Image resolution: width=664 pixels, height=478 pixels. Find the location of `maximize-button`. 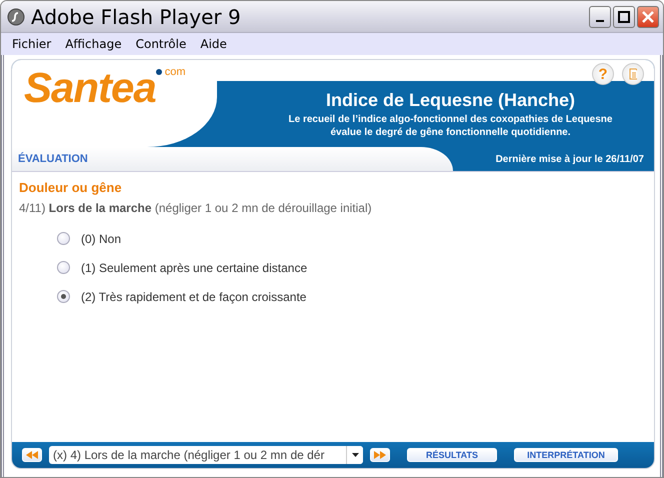

maximize-button is located at coordinates (624, 17).